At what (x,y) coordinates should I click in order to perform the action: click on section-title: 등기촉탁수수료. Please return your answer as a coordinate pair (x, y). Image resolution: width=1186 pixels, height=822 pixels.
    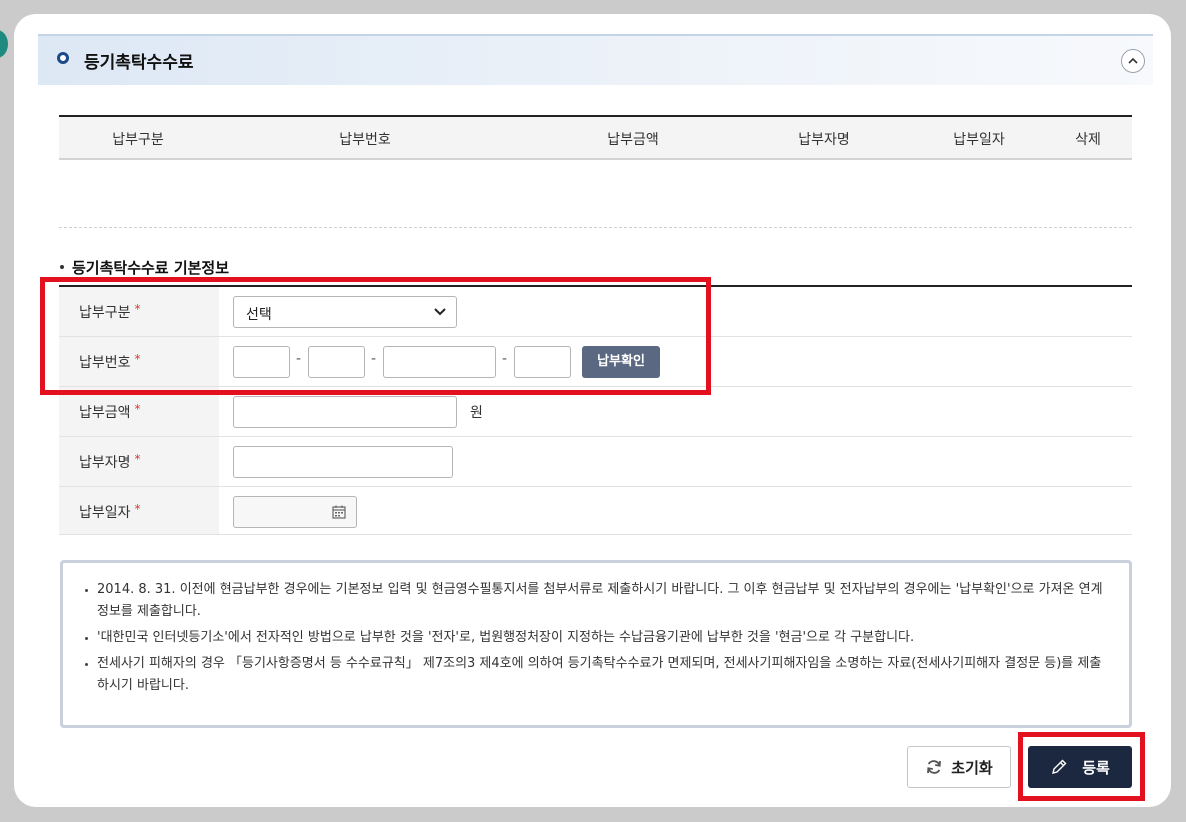
    Looking at the image, I should click on (139, 63).